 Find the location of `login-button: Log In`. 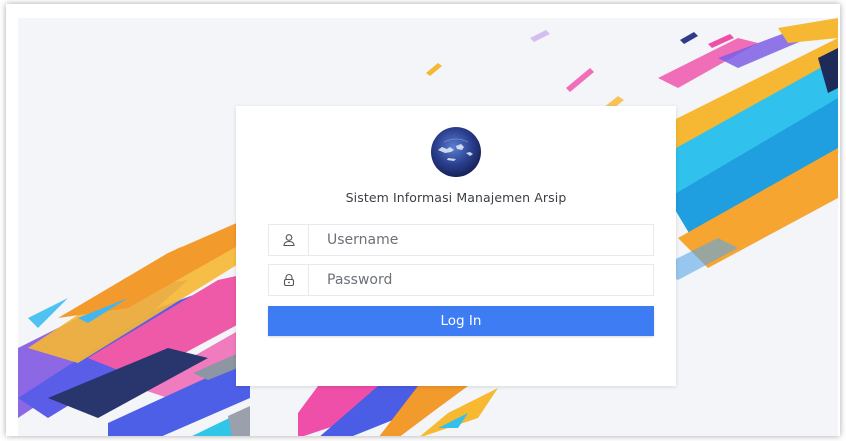

login-button: Log In is located at coordinates (461, 321).